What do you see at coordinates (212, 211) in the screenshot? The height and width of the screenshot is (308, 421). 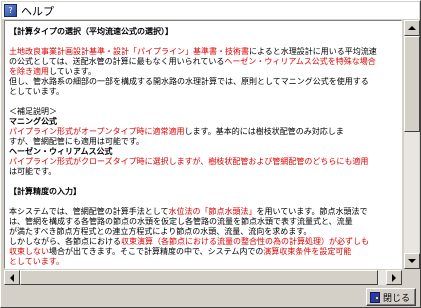 I see `highlight-text: 水位法の「節点水頭法」` at bounding box center [212, 211].